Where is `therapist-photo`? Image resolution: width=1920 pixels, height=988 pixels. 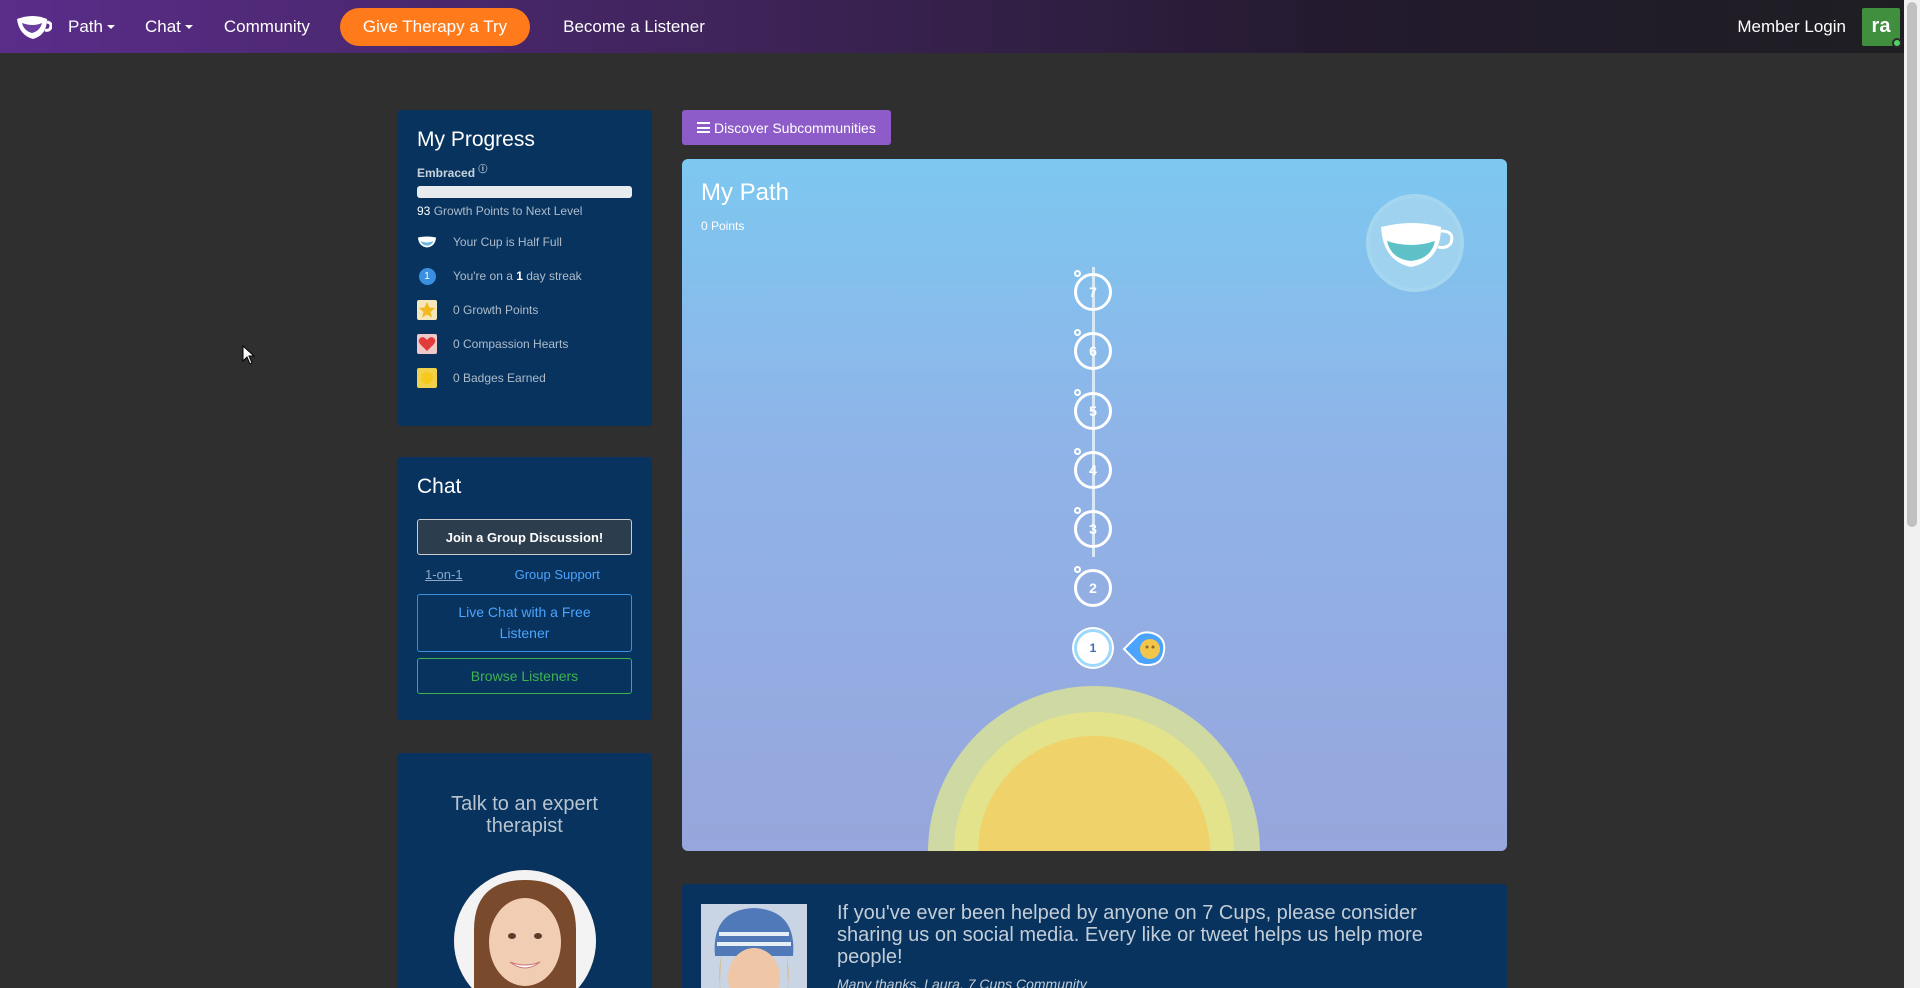 therapist-photo is located at coordinates (524, 929).